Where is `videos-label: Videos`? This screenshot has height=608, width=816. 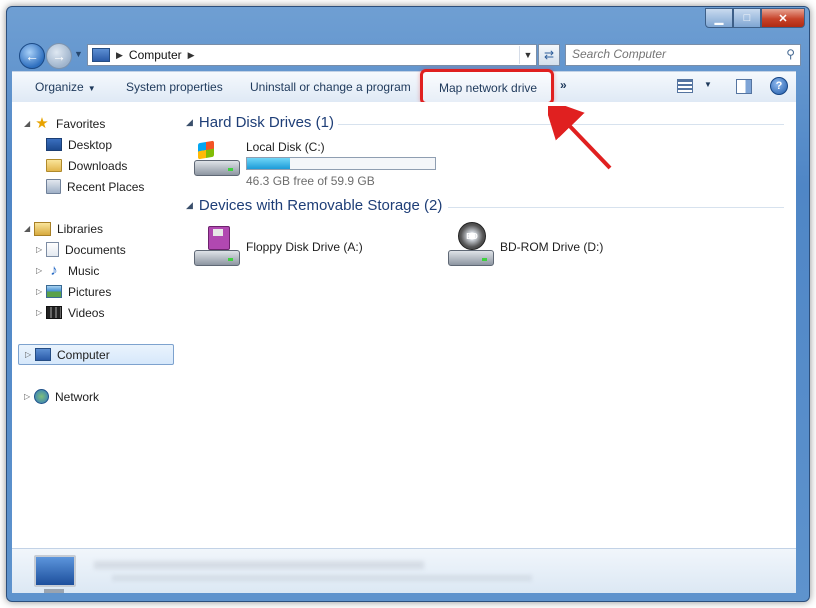 videos-label: Videos is located at coordinates (86, 312).